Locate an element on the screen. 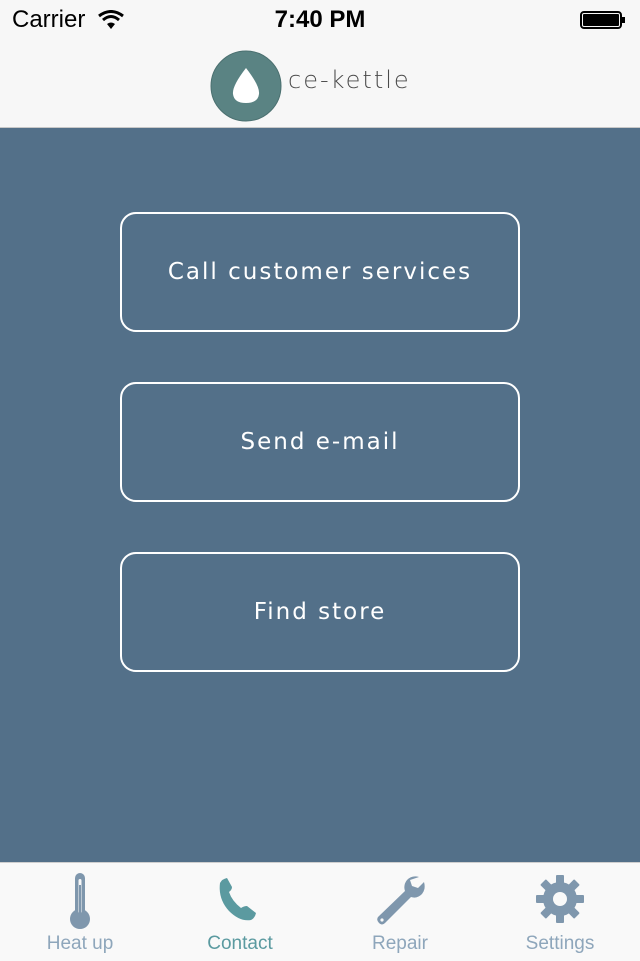 The height and width of the screenshot is (961, 640). tab-bar: Heat up Contact Repair Settings is located at coordinates (320, 911).